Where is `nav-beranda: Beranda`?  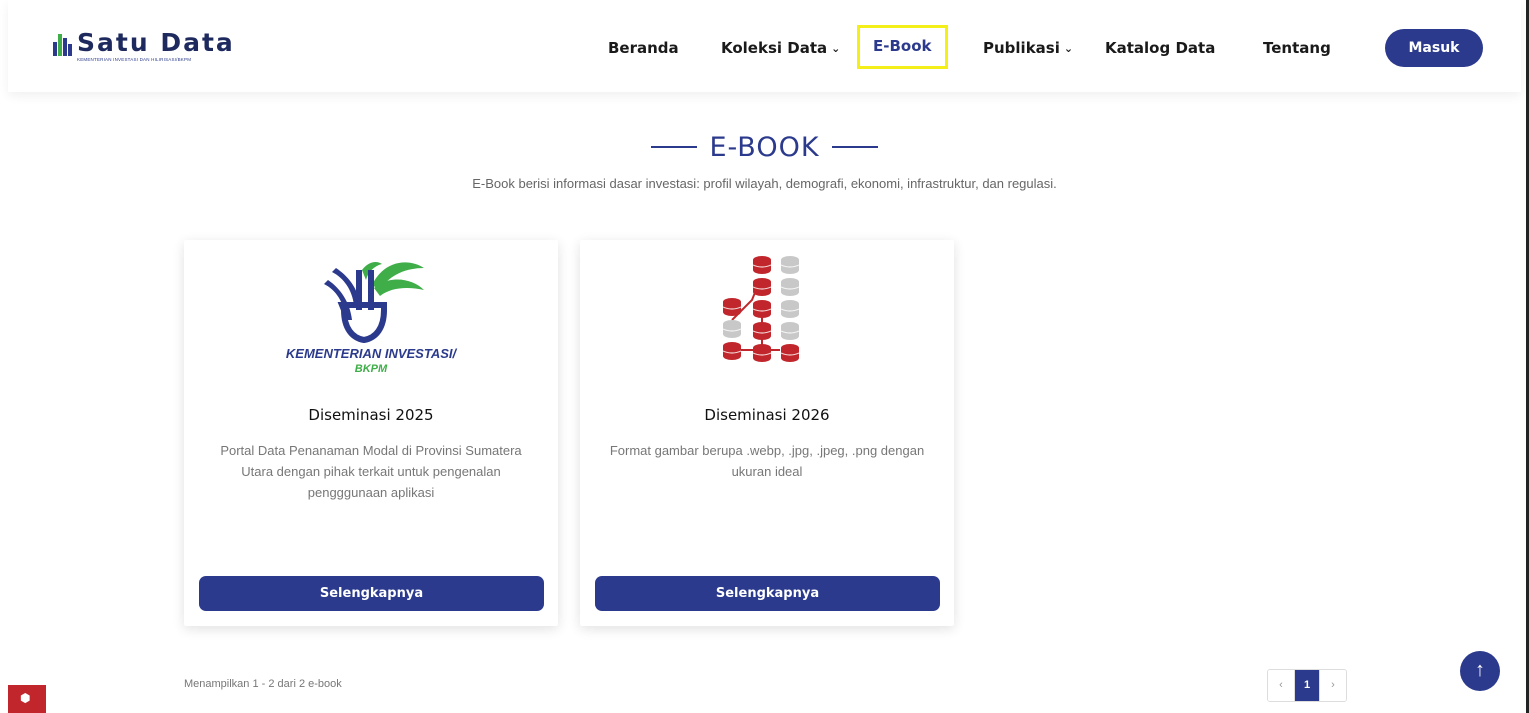
nav-beranda: Beranda is located at coordinates (643, 48).